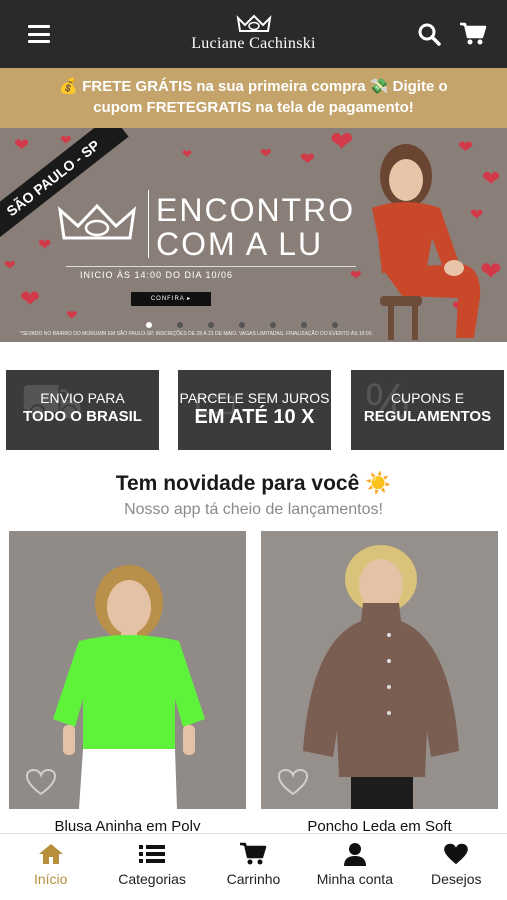  I want to click on list-icon, so click(152, 854).